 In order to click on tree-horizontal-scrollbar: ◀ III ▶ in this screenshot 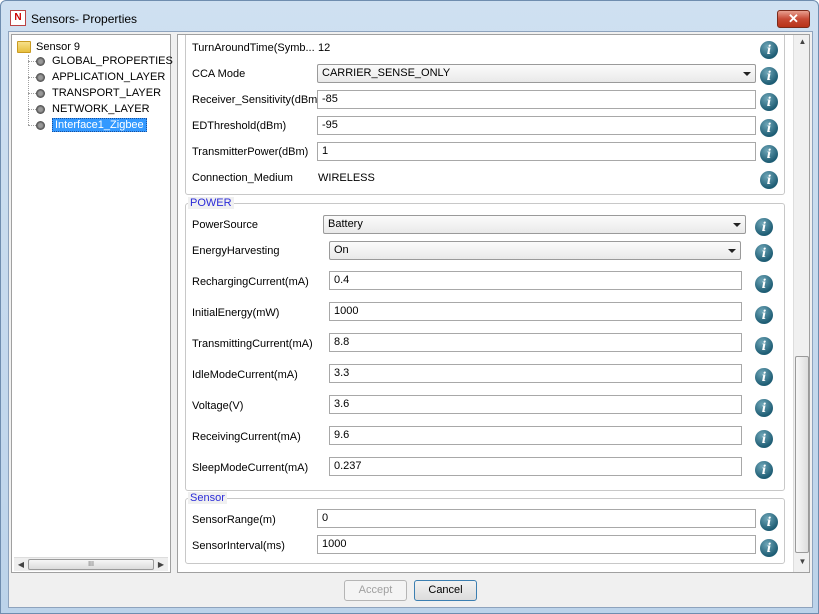, I will do `click(91, 564)`.